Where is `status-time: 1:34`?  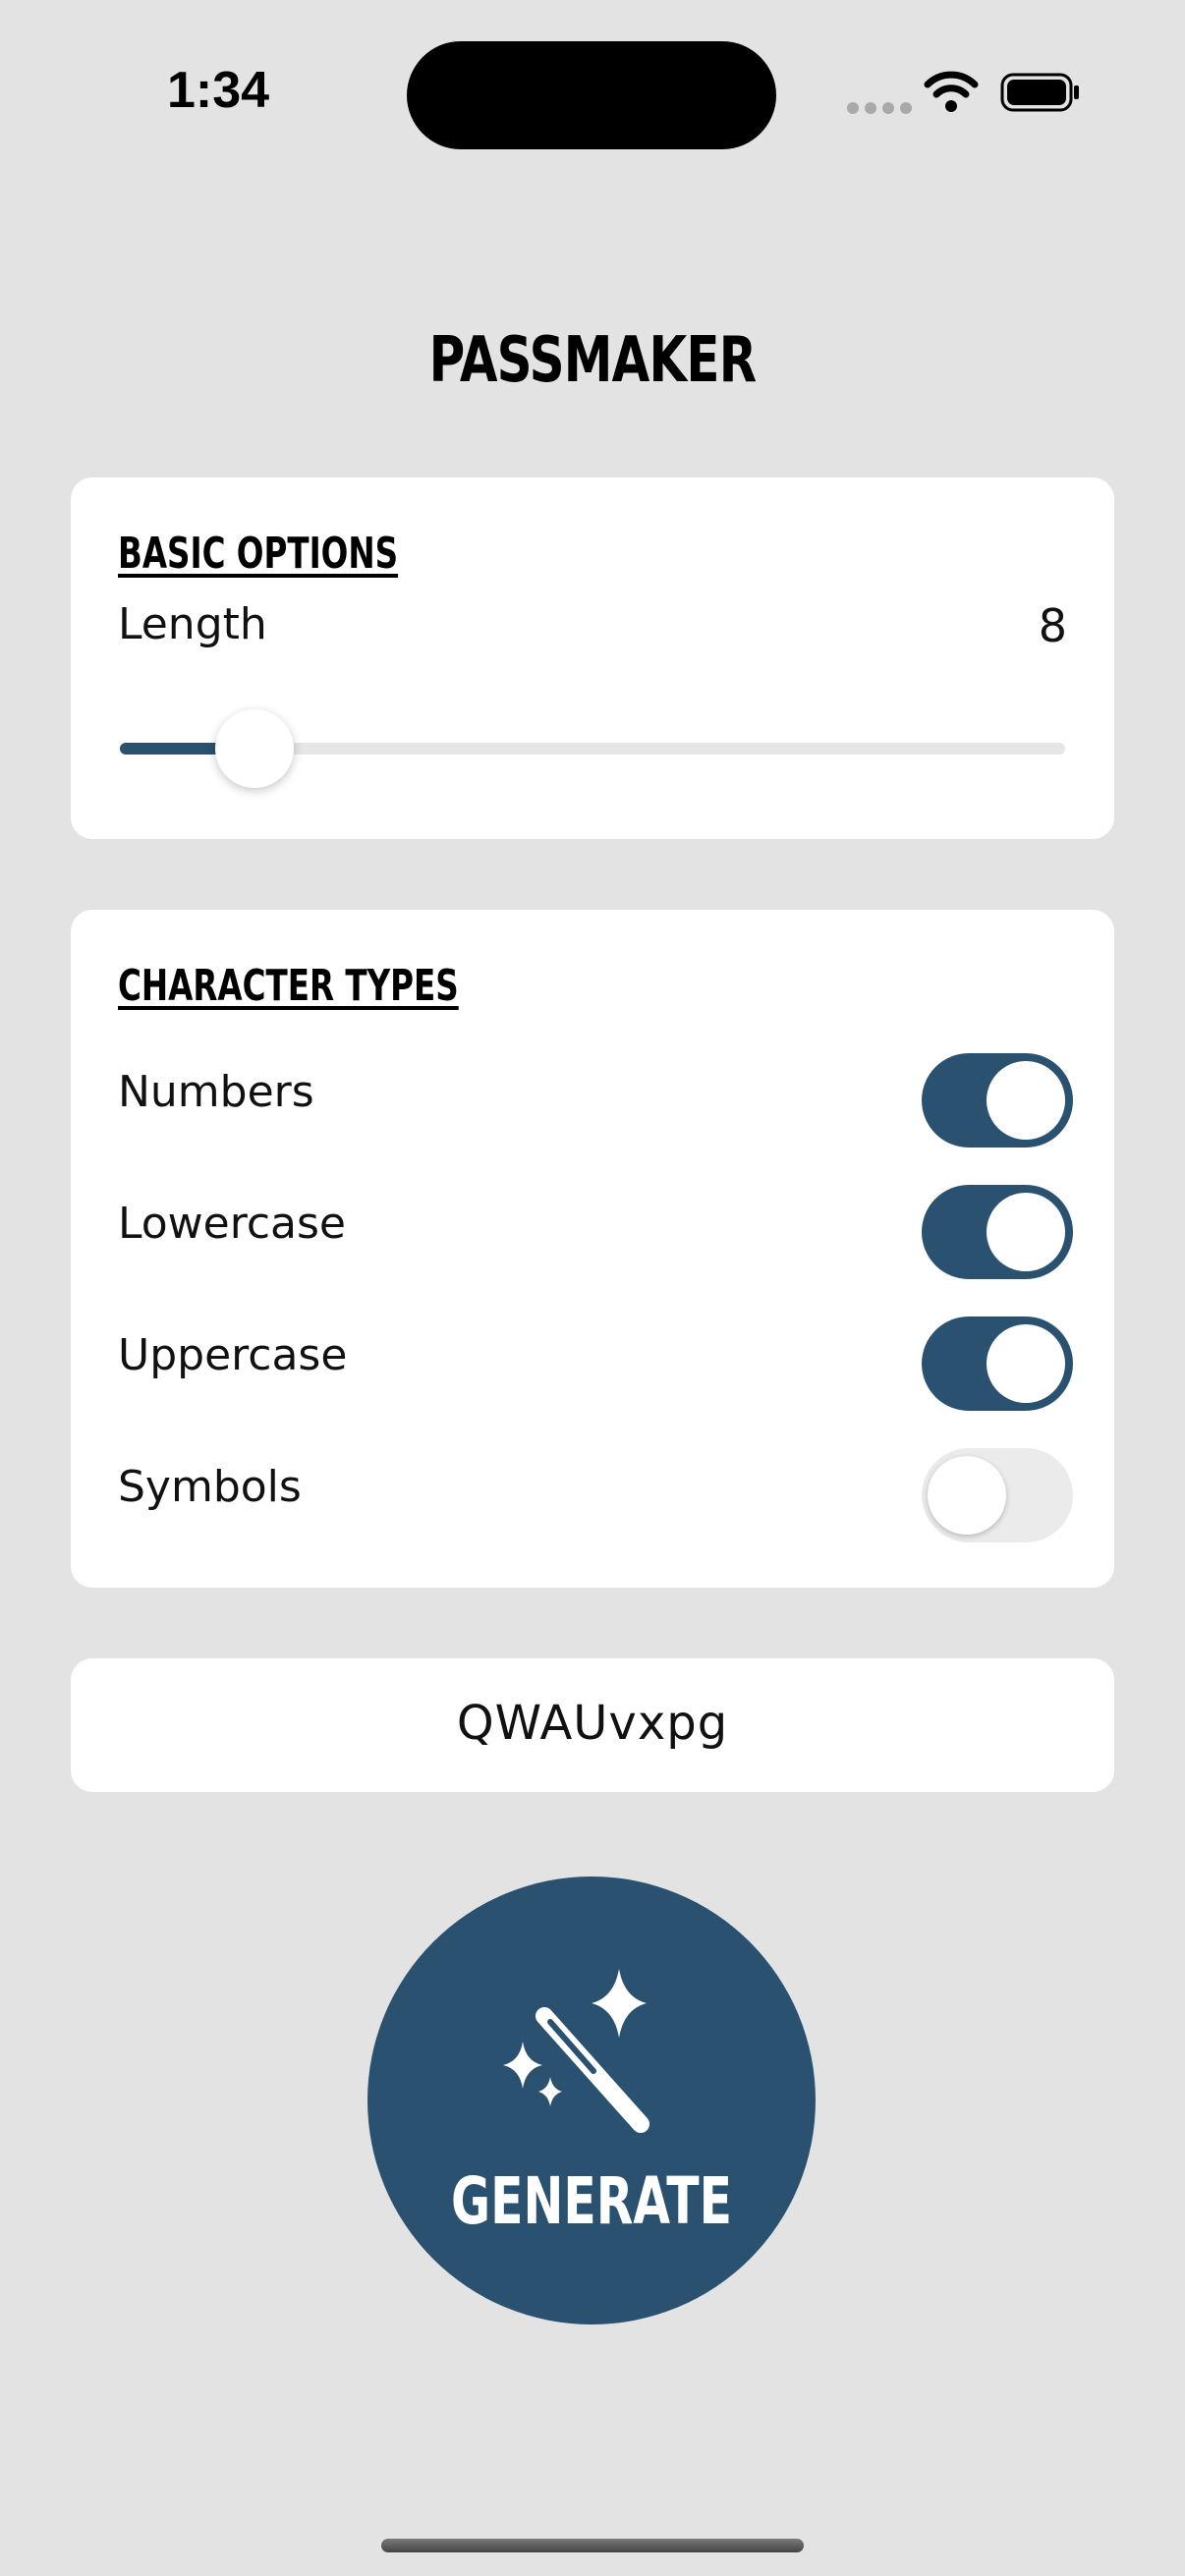
status-time: 1:34 is located at coordinates (218, 90).